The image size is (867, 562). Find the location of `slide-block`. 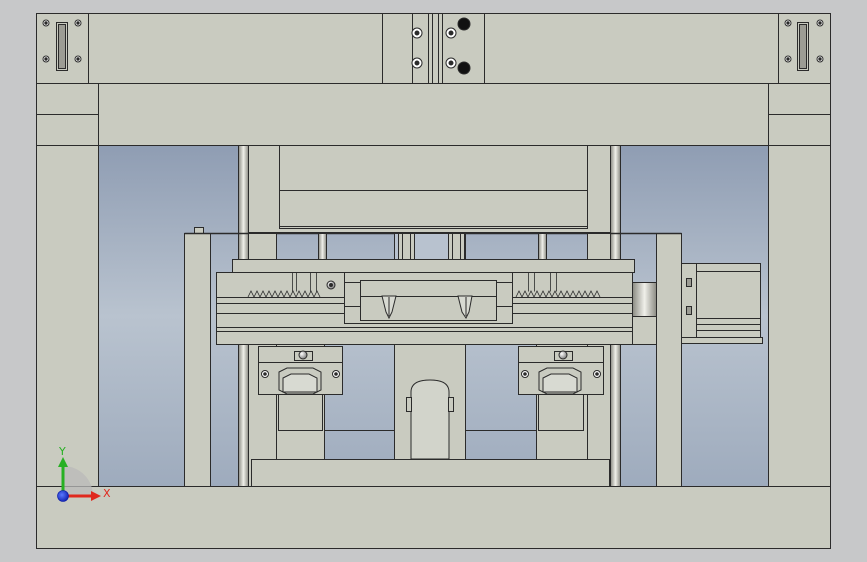

slide-block is located at coordinates (419, 298).